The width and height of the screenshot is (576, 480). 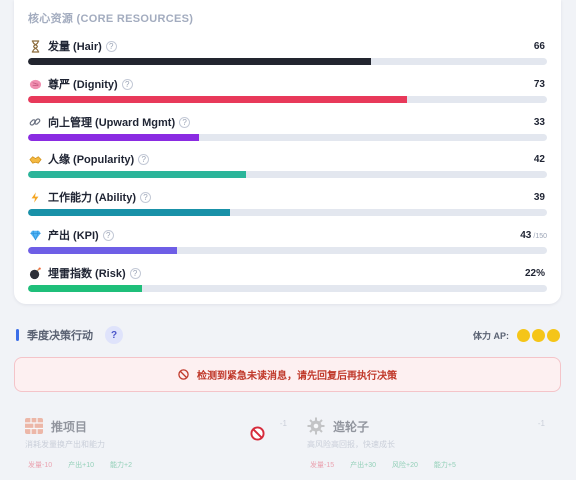 I want to click on resource-row: 发量 (Hair)? 66, so click(x=287, y=52).